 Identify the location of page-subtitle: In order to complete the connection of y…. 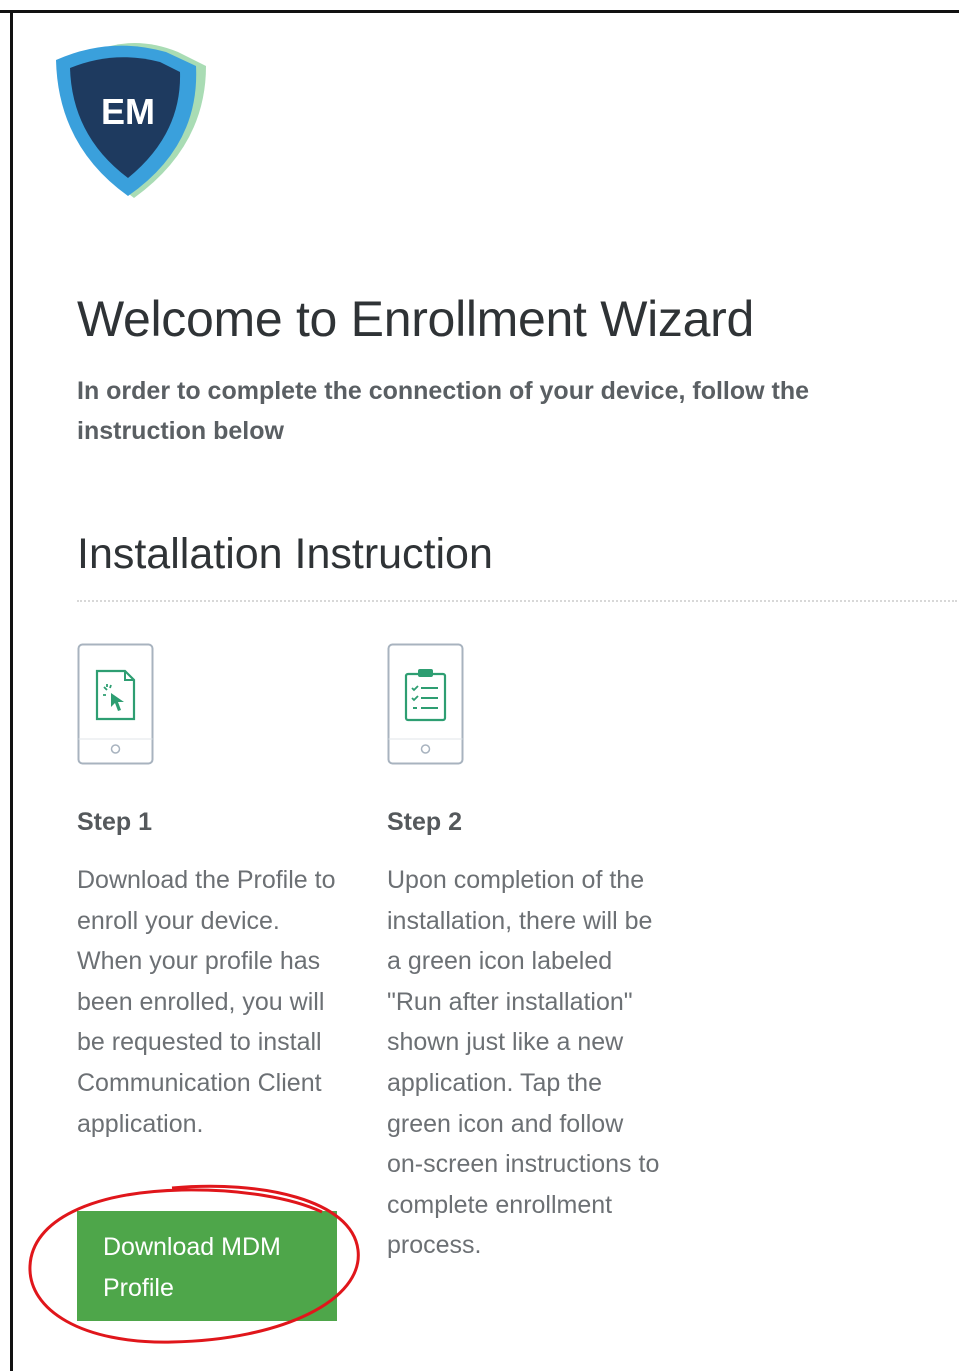
(443, 411).